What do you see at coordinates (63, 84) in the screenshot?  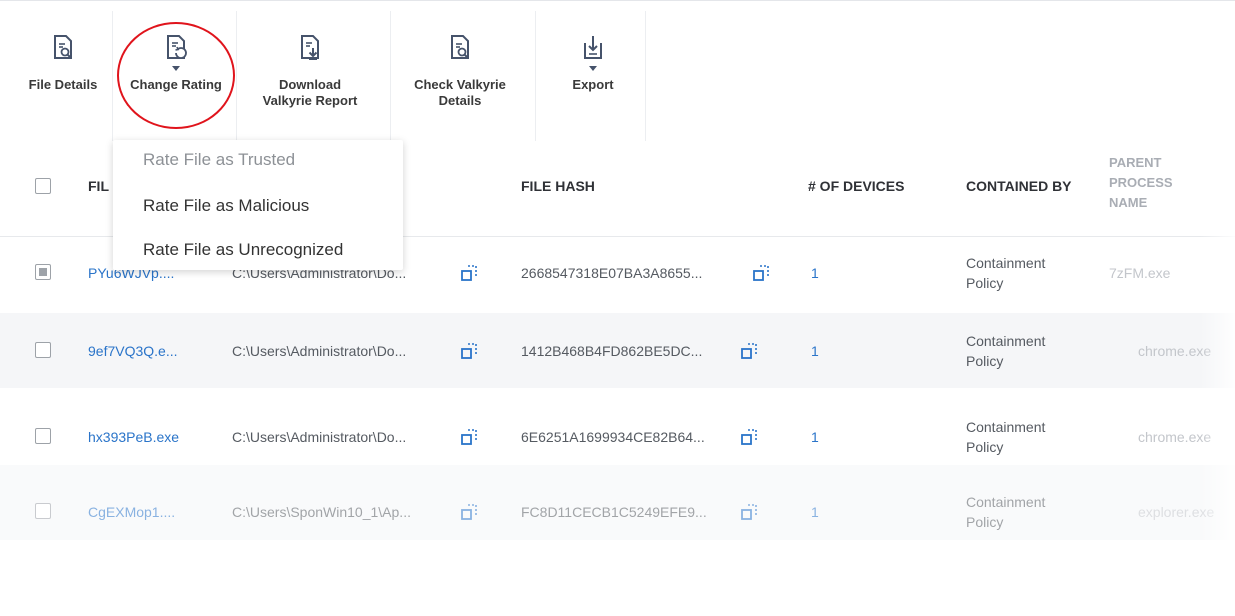 I see `file-details-label: File Details` at bounding box center [63, 84].